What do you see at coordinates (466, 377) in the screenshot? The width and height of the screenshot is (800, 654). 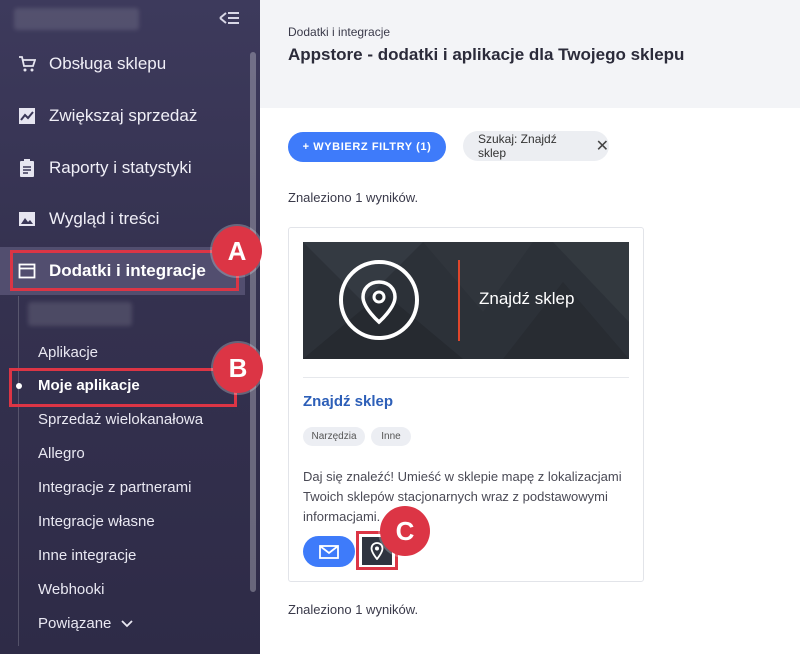 I see `card-divider` at bounding box center [466, 377].